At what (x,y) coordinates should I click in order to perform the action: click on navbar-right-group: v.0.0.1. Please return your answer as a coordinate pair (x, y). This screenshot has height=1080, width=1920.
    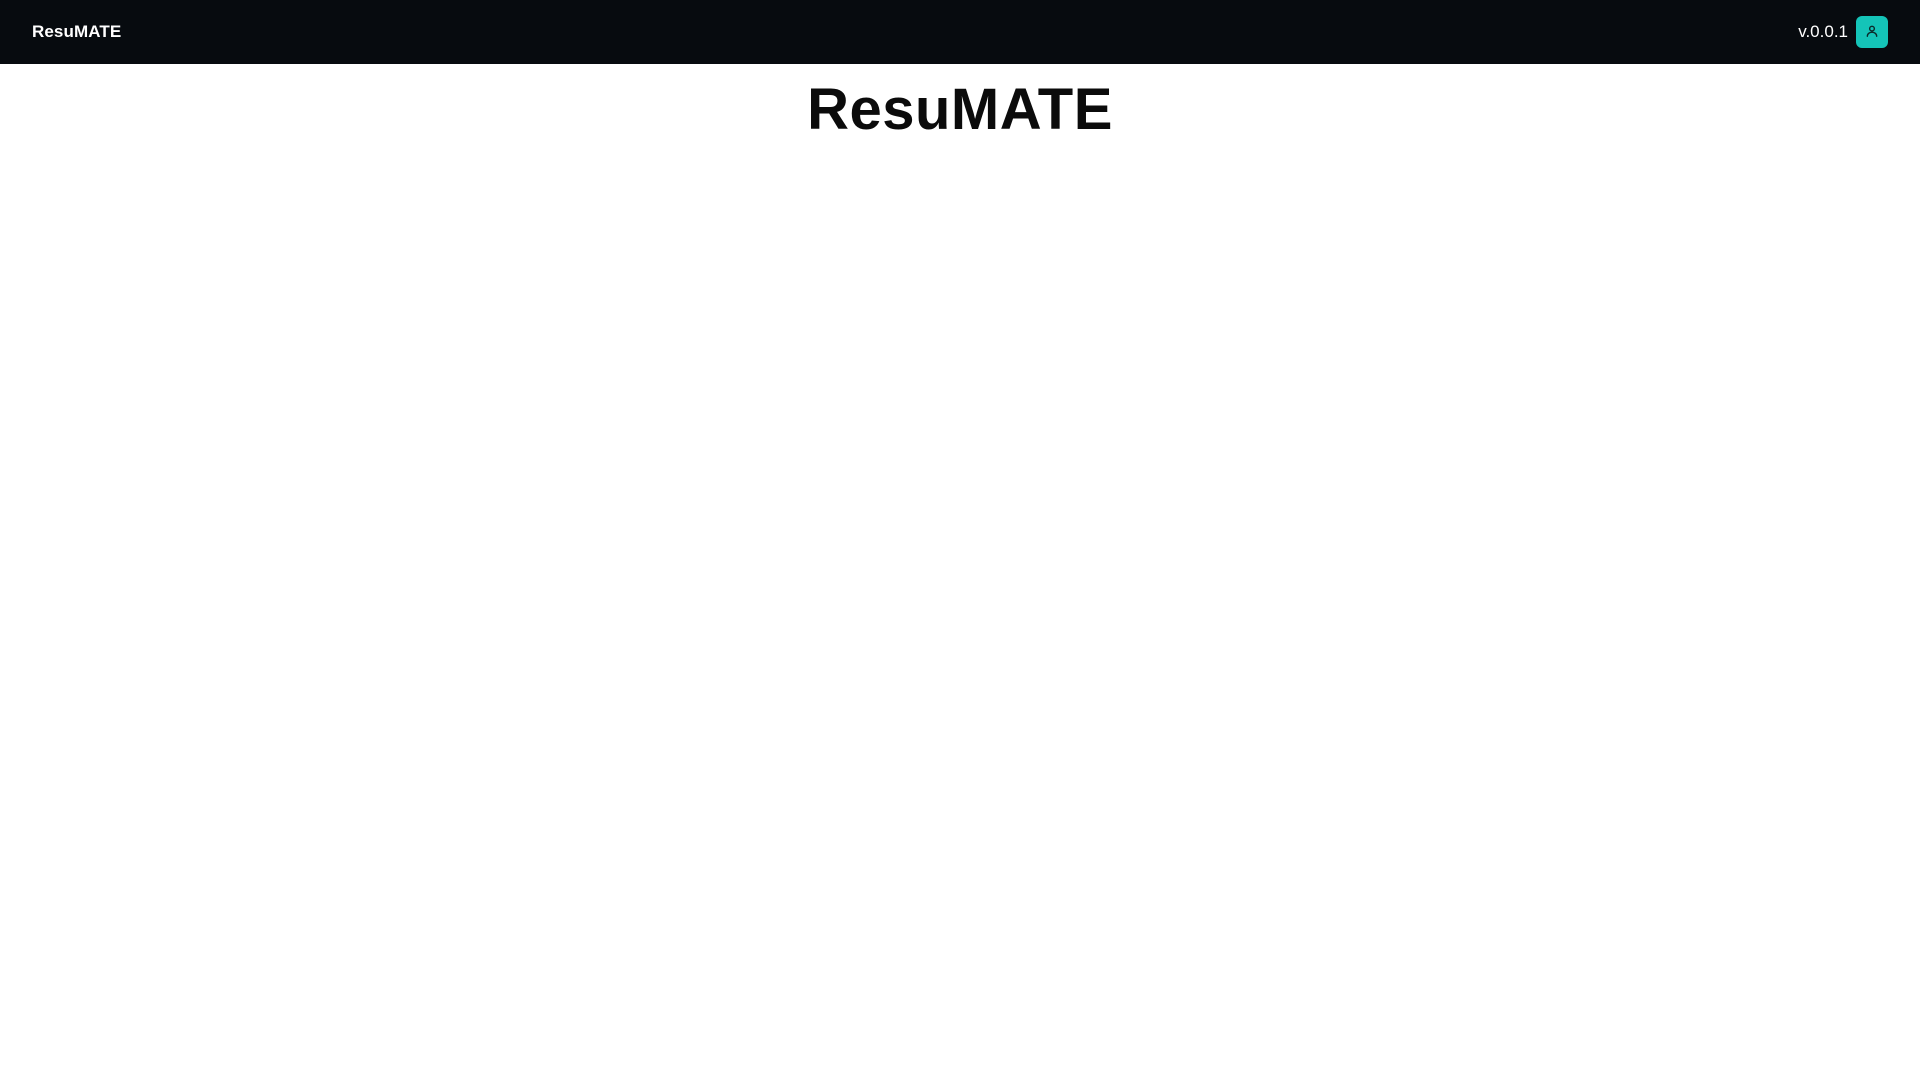
    Looking at the image, I should click on (1843, 32).